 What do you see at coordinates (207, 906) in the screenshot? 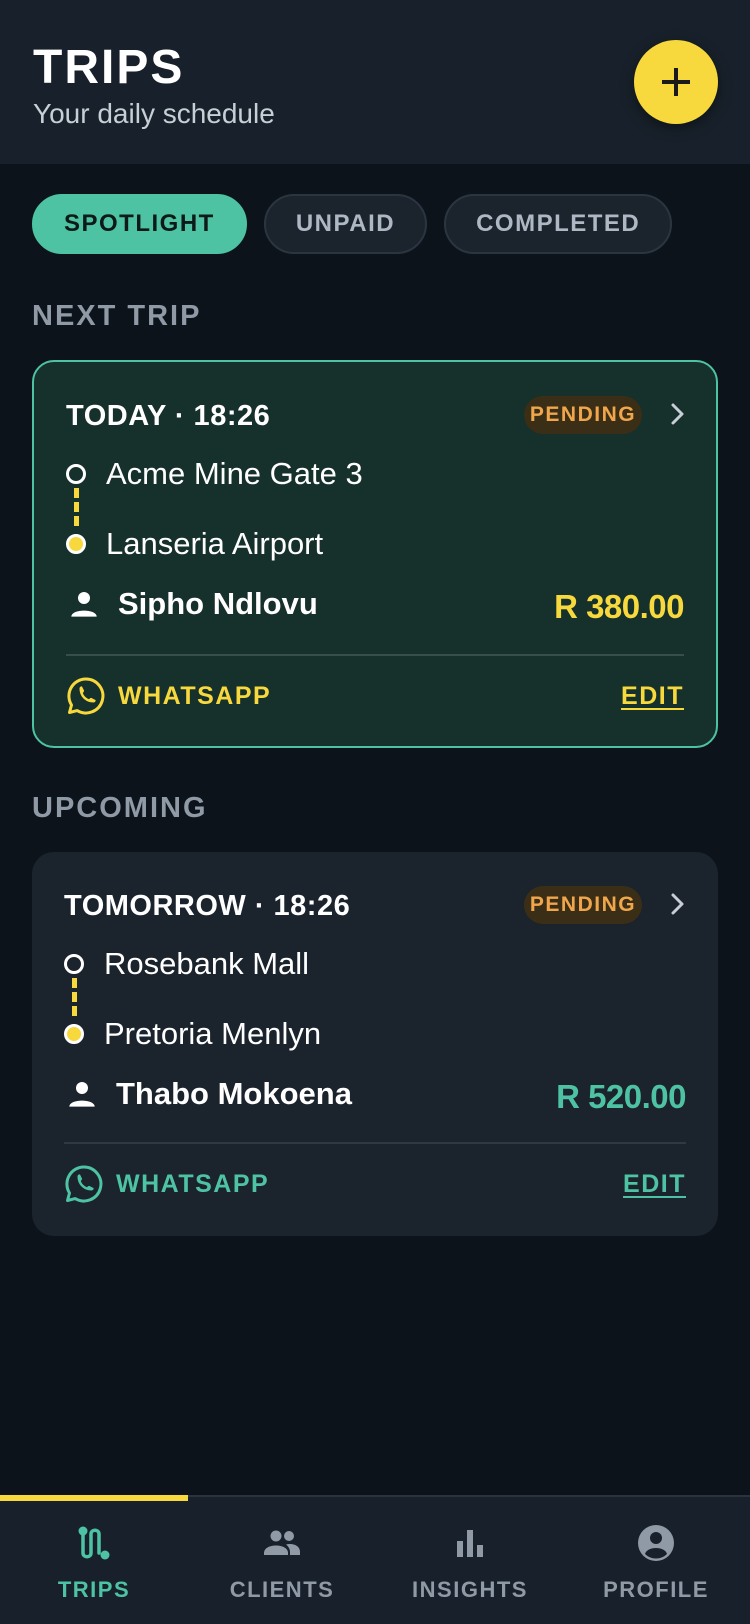
I see `trip-time: TOMORROW · 18:26` at bounding box center [207, 906].